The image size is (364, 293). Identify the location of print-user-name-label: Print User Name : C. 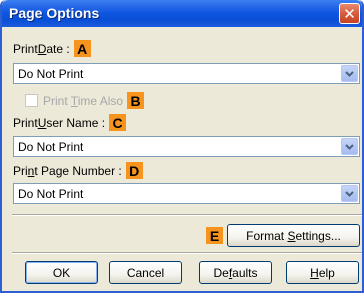
(70, 122).